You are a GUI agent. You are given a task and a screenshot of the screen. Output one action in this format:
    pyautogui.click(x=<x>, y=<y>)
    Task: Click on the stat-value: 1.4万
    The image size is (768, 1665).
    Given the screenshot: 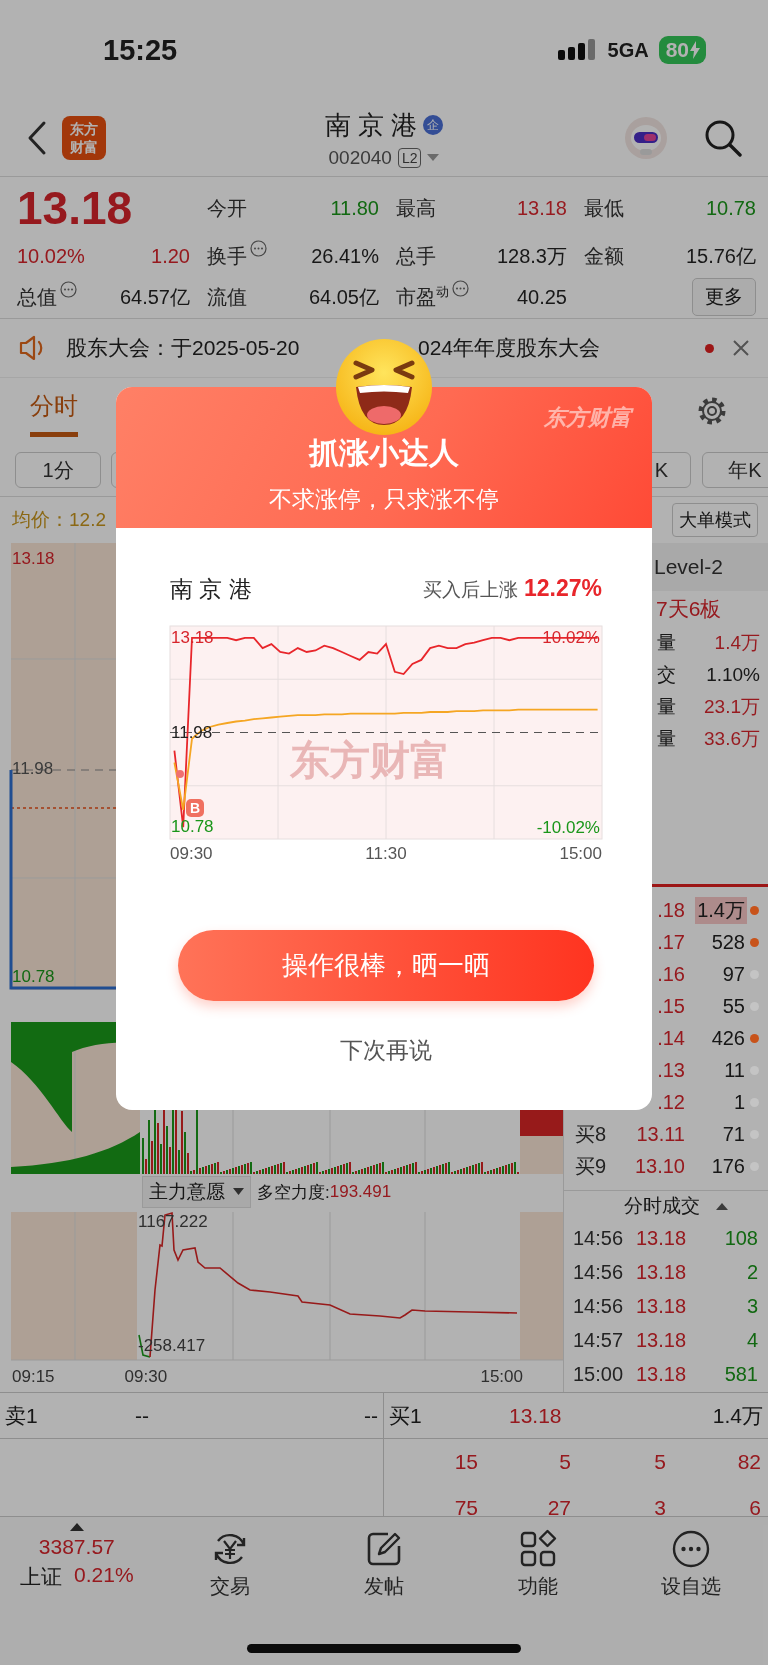 What is the action you would take?
    pyautogui.click(x=737, y=643)
    